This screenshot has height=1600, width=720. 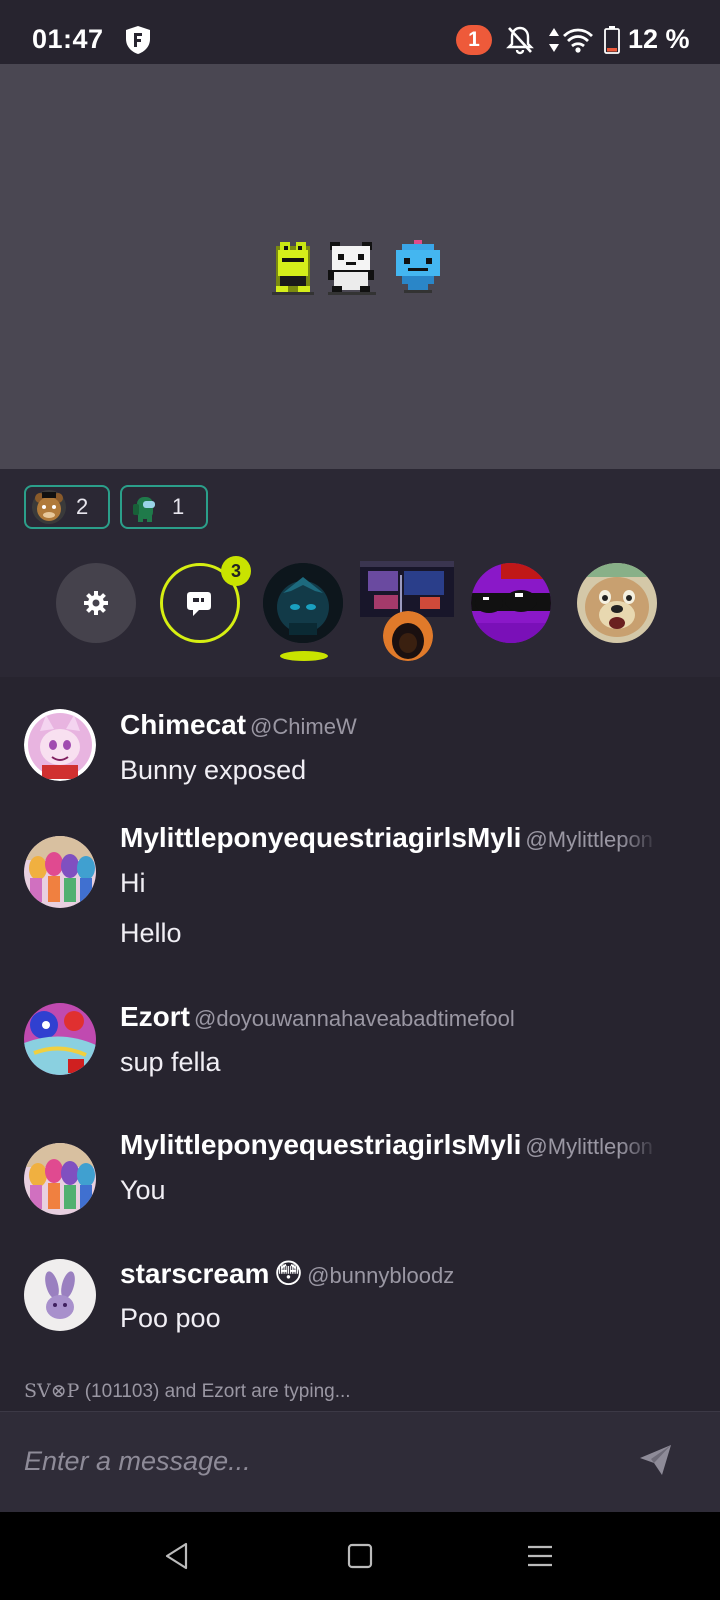 I want to click on stream-preview-image, so click(x=407, y=589).